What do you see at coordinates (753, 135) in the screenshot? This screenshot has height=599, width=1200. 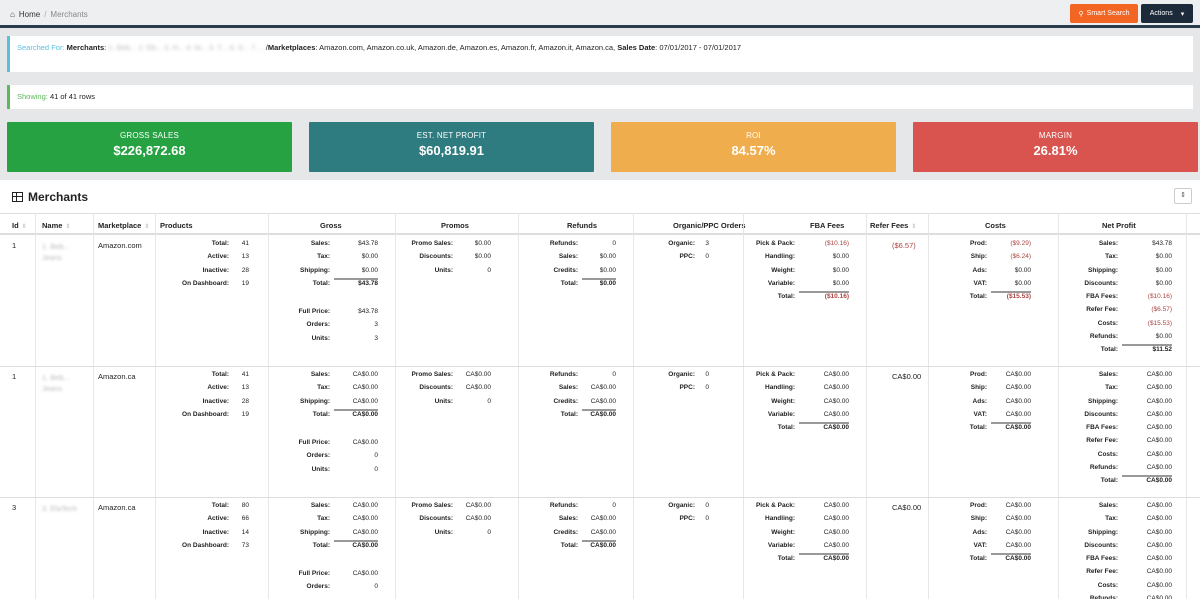 I see `card-title: ROI` at bounding box center [753, 135].